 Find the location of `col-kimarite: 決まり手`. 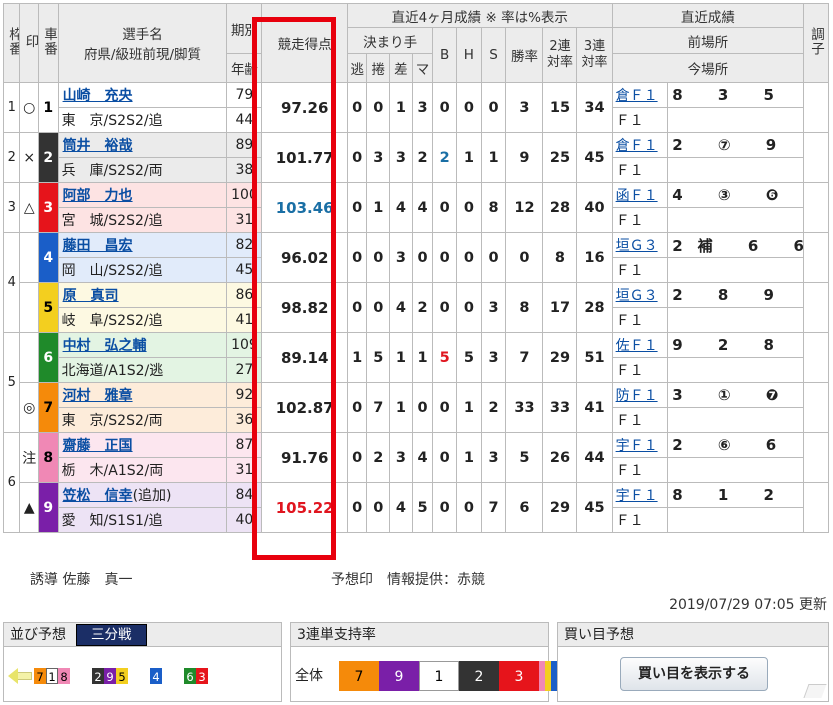

col-kimarite: 決まり手 is located at coordinates (390, 40).